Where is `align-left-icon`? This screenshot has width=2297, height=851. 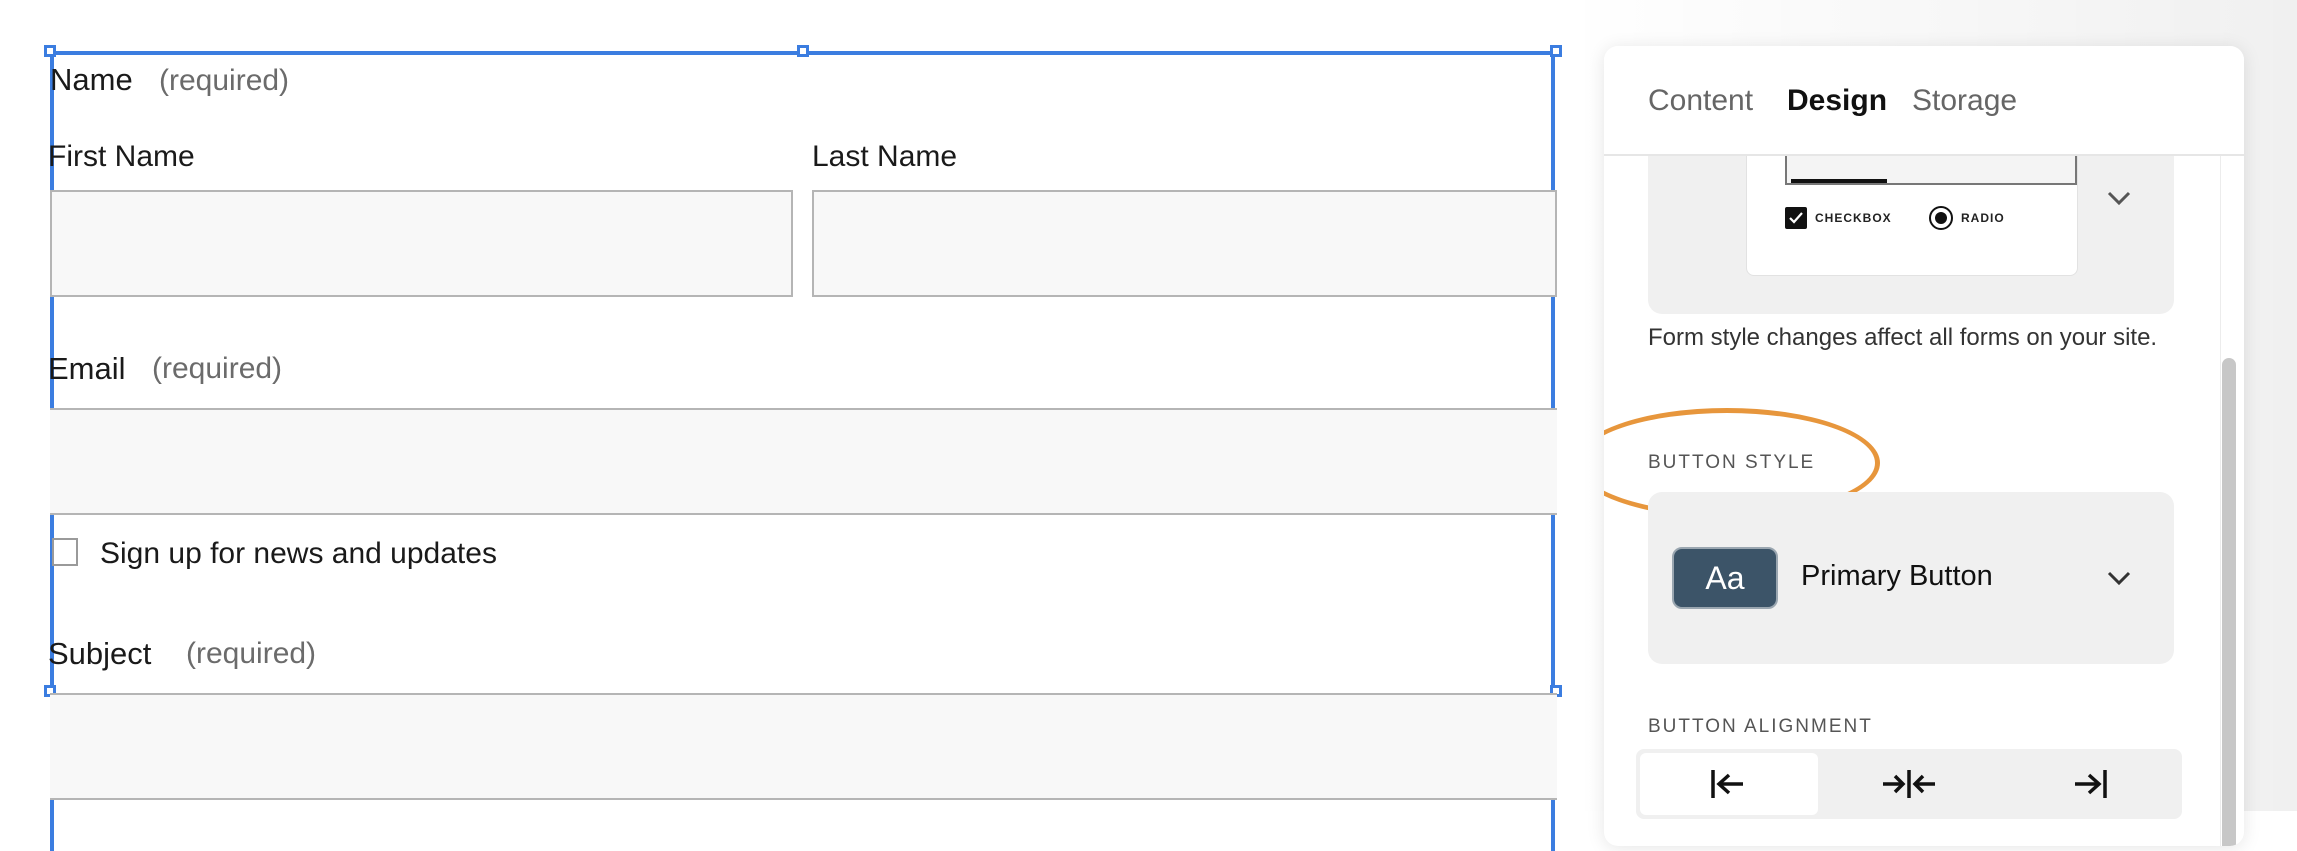
align-left-icon is located at coordinates (1727, 784).